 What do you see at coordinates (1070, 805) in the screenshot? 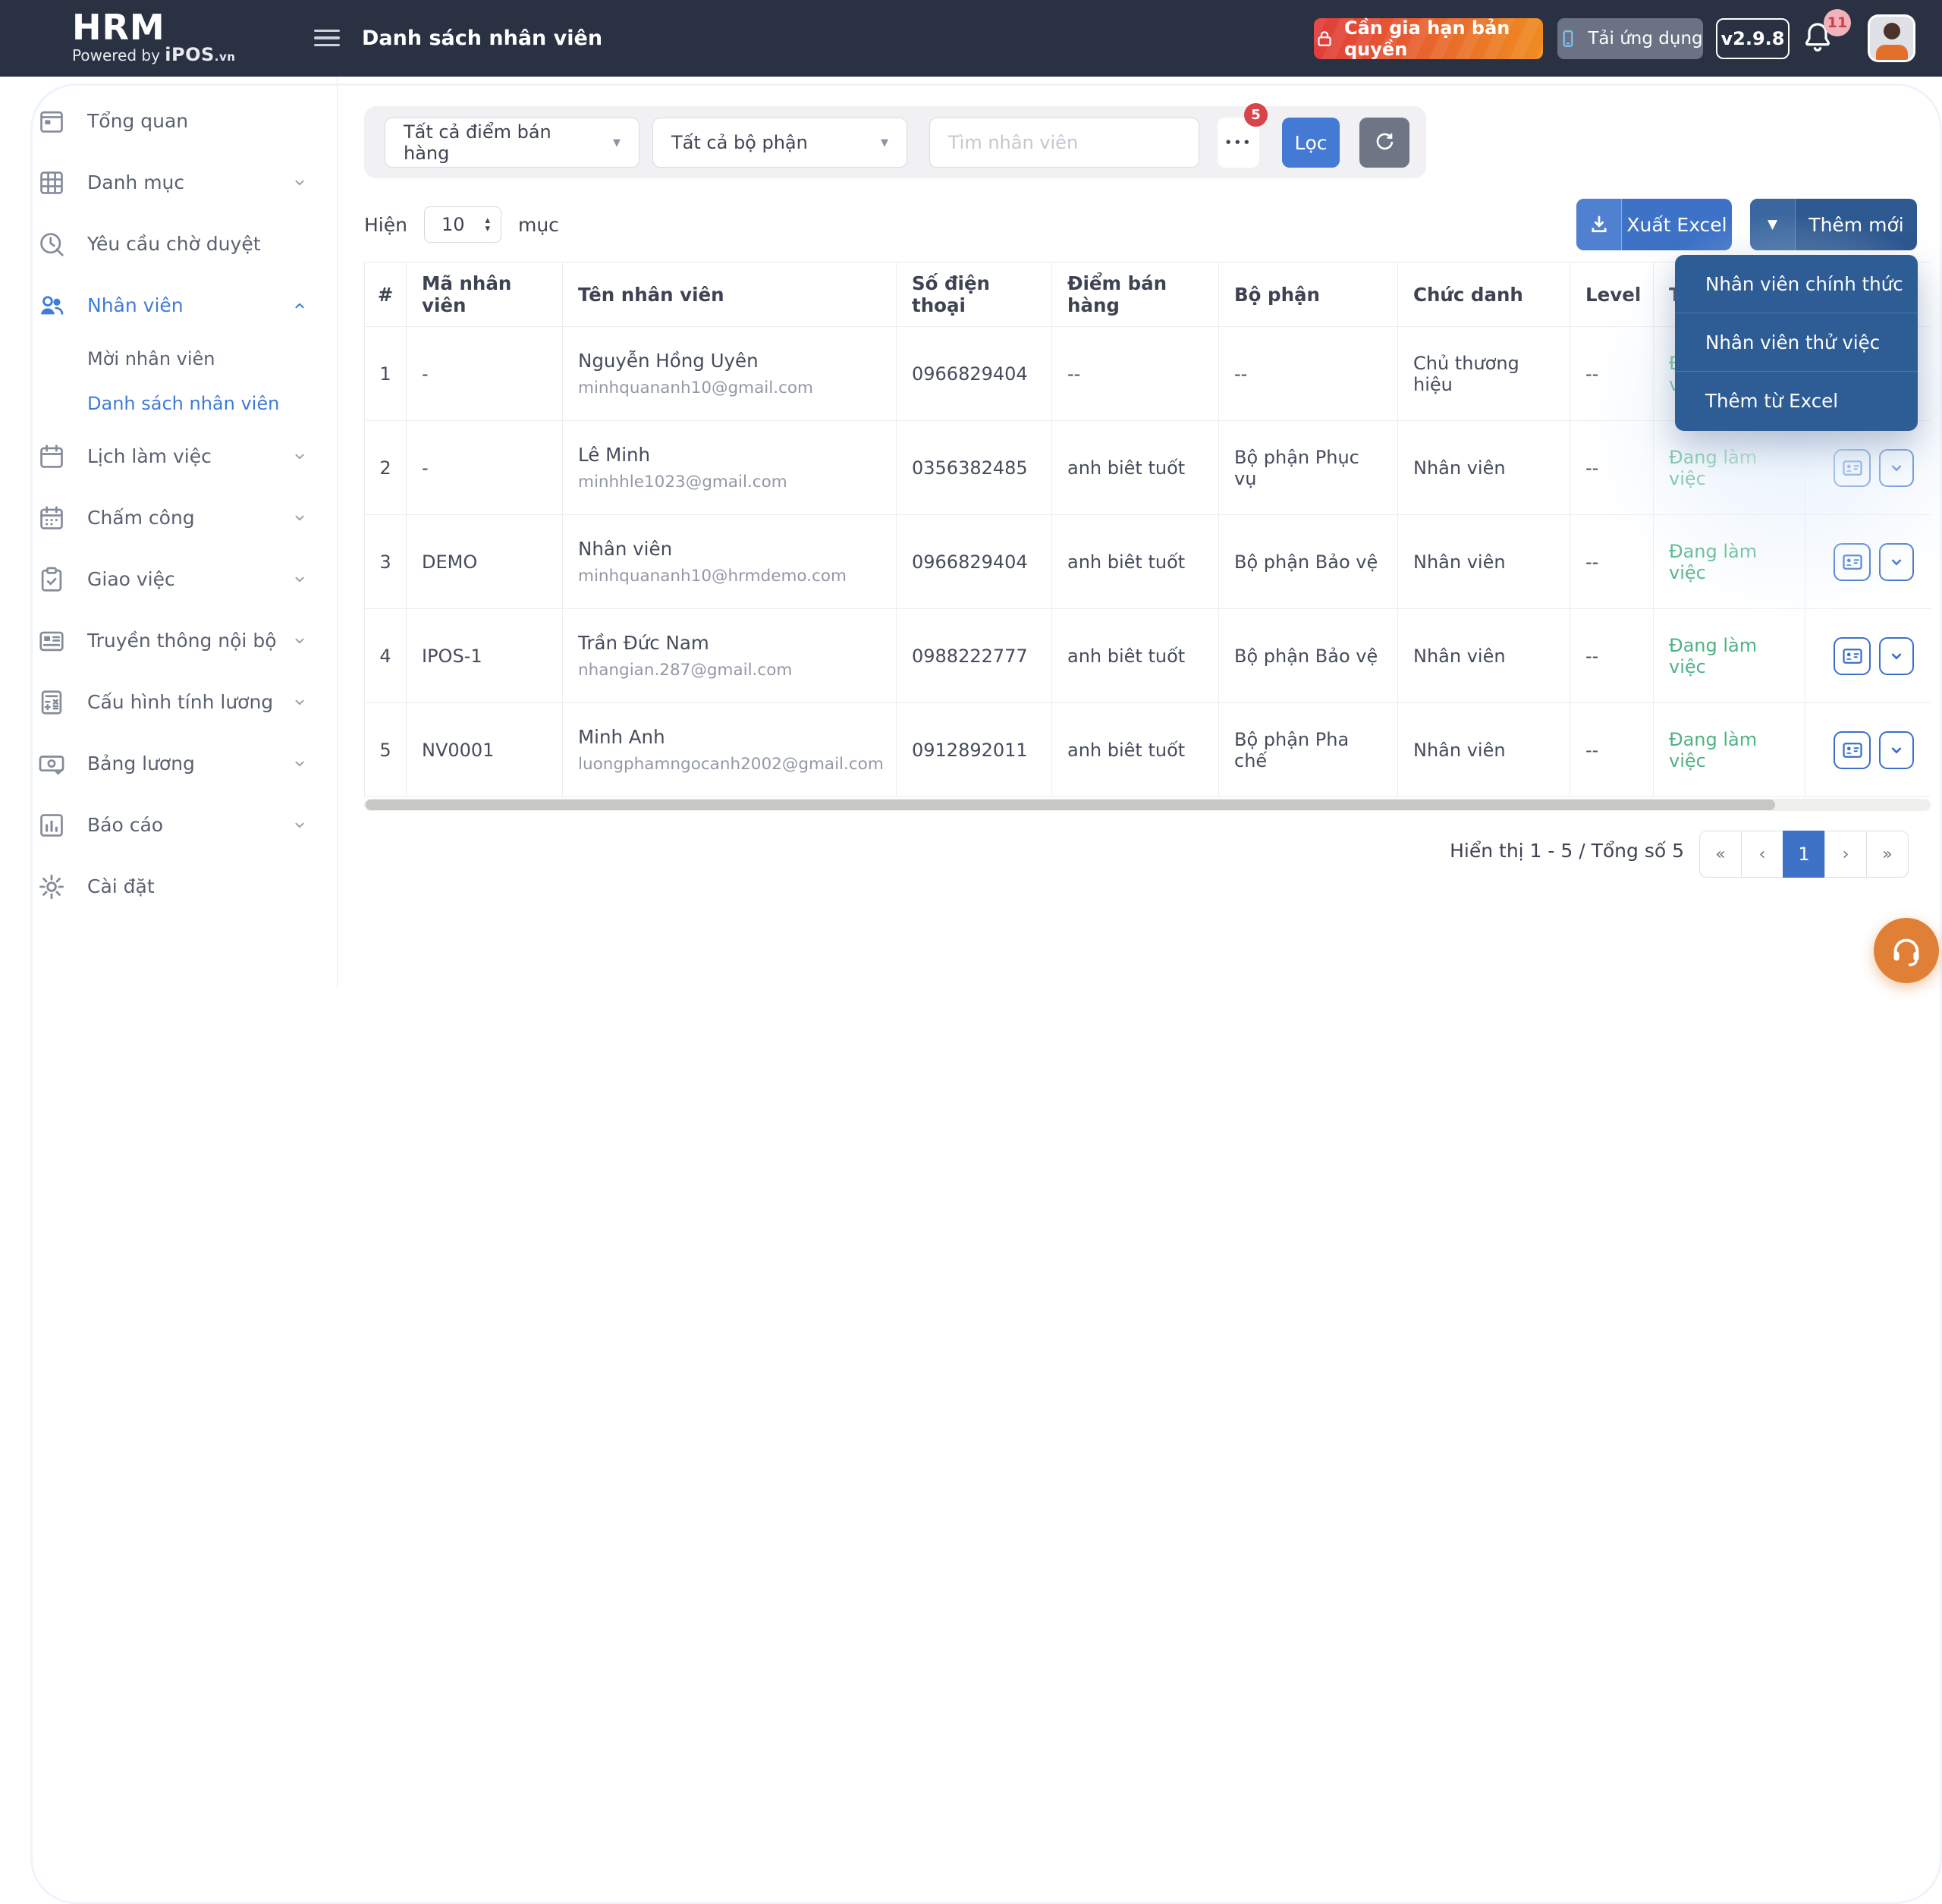
I see `scrollbar-thumb` at bounding box center [1070, 805].